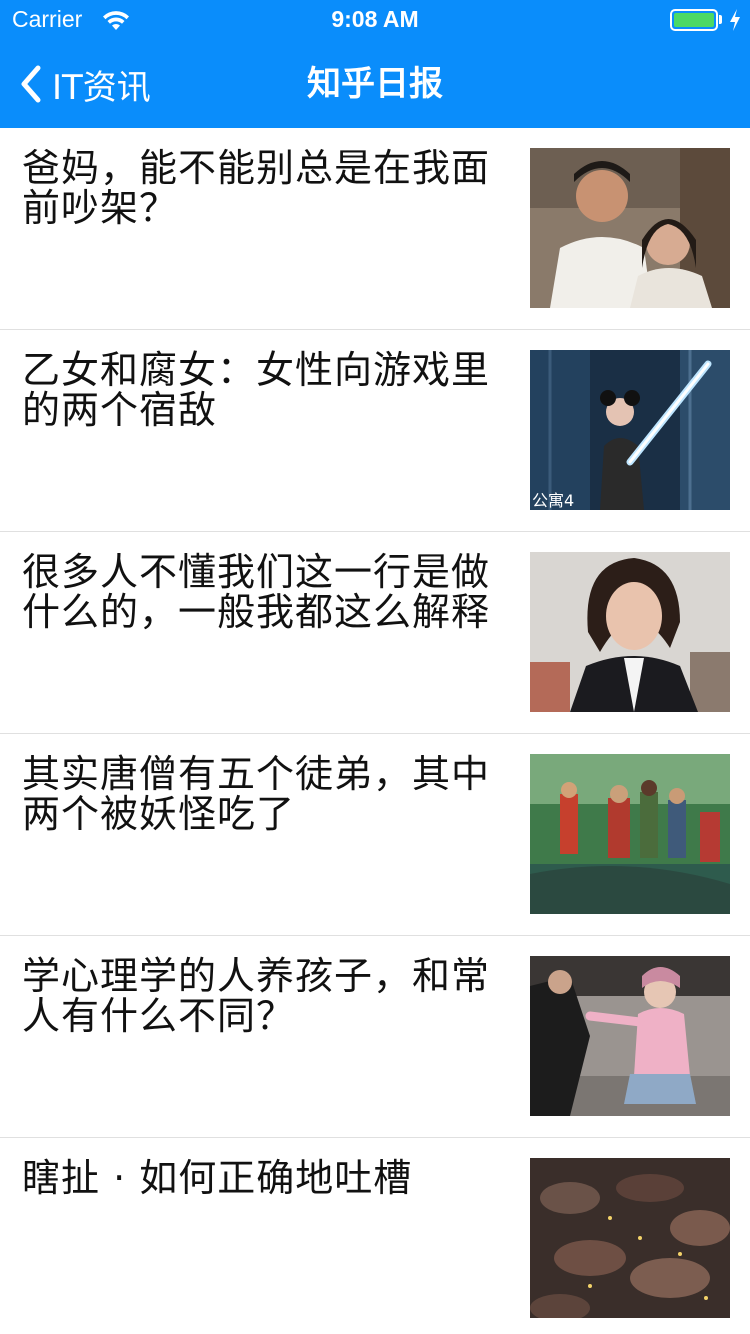 This screenshot has width=750, height=1334. Describe the element at coordinates (256, 390) in the screenshot. I see `article-title: 乙女和腐女：女性向游戏里的两个宿敌` at that location.